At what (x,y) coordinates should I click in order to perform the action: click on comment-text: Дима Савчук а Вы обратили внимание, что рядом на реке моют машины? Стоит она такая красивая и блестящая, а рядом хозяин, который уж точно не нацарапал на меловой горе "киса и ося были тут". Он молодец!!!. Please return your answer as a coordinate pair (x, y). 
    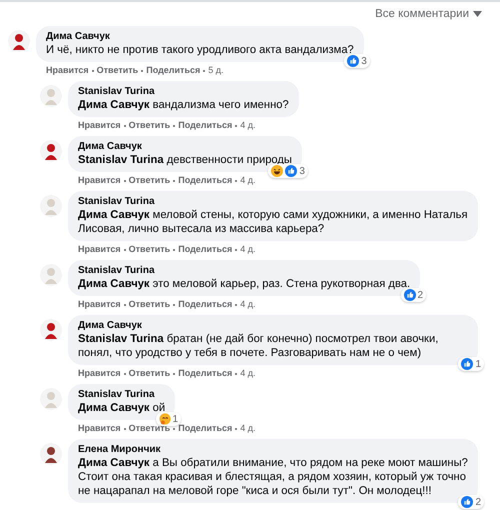
    Looking at the image, I should click on (273, 477).